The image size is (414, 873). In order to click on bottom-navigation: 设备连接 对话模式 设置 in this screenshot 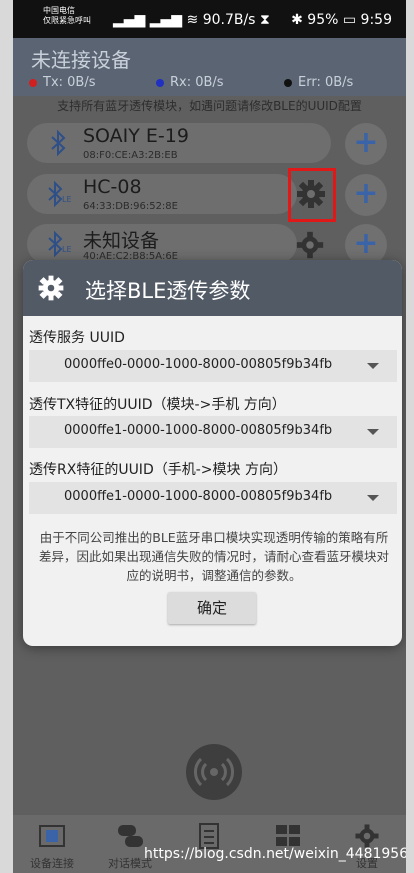, I will do `click(209, 844)`.